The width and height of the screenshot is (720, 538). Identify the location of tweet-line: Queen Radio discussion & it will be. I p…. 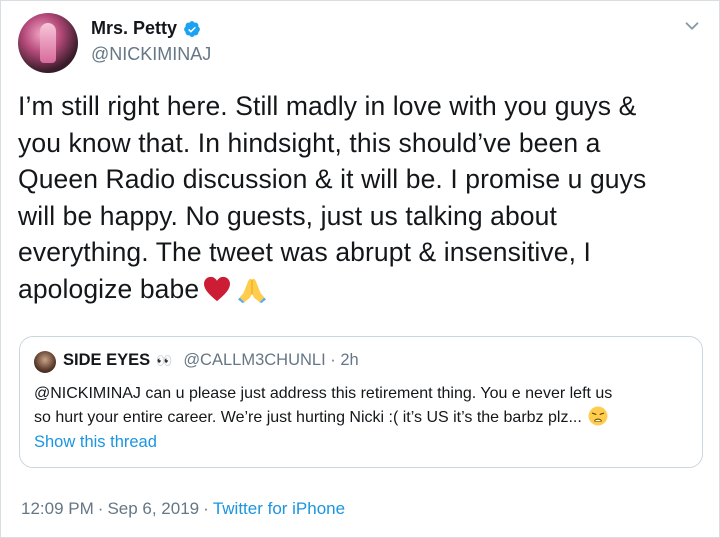
(332, 179).